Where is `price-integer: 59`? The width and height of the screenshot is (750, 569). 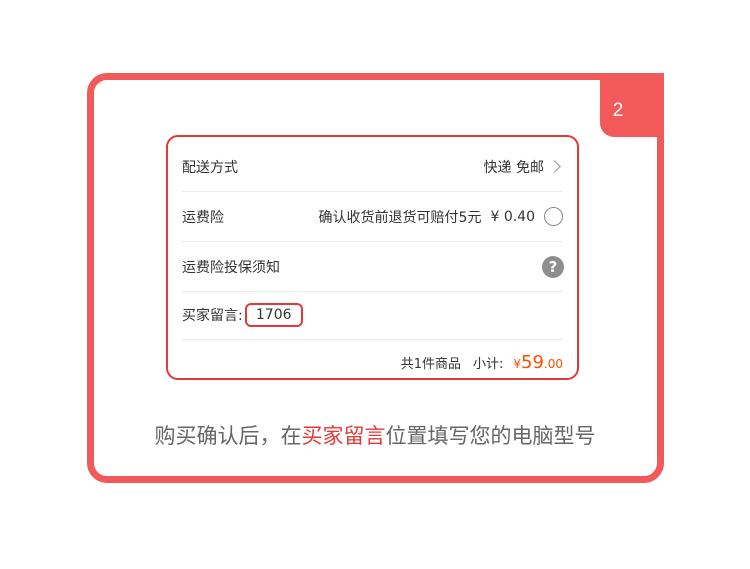 price-integer: 59 is located at coordinates (532, 362).